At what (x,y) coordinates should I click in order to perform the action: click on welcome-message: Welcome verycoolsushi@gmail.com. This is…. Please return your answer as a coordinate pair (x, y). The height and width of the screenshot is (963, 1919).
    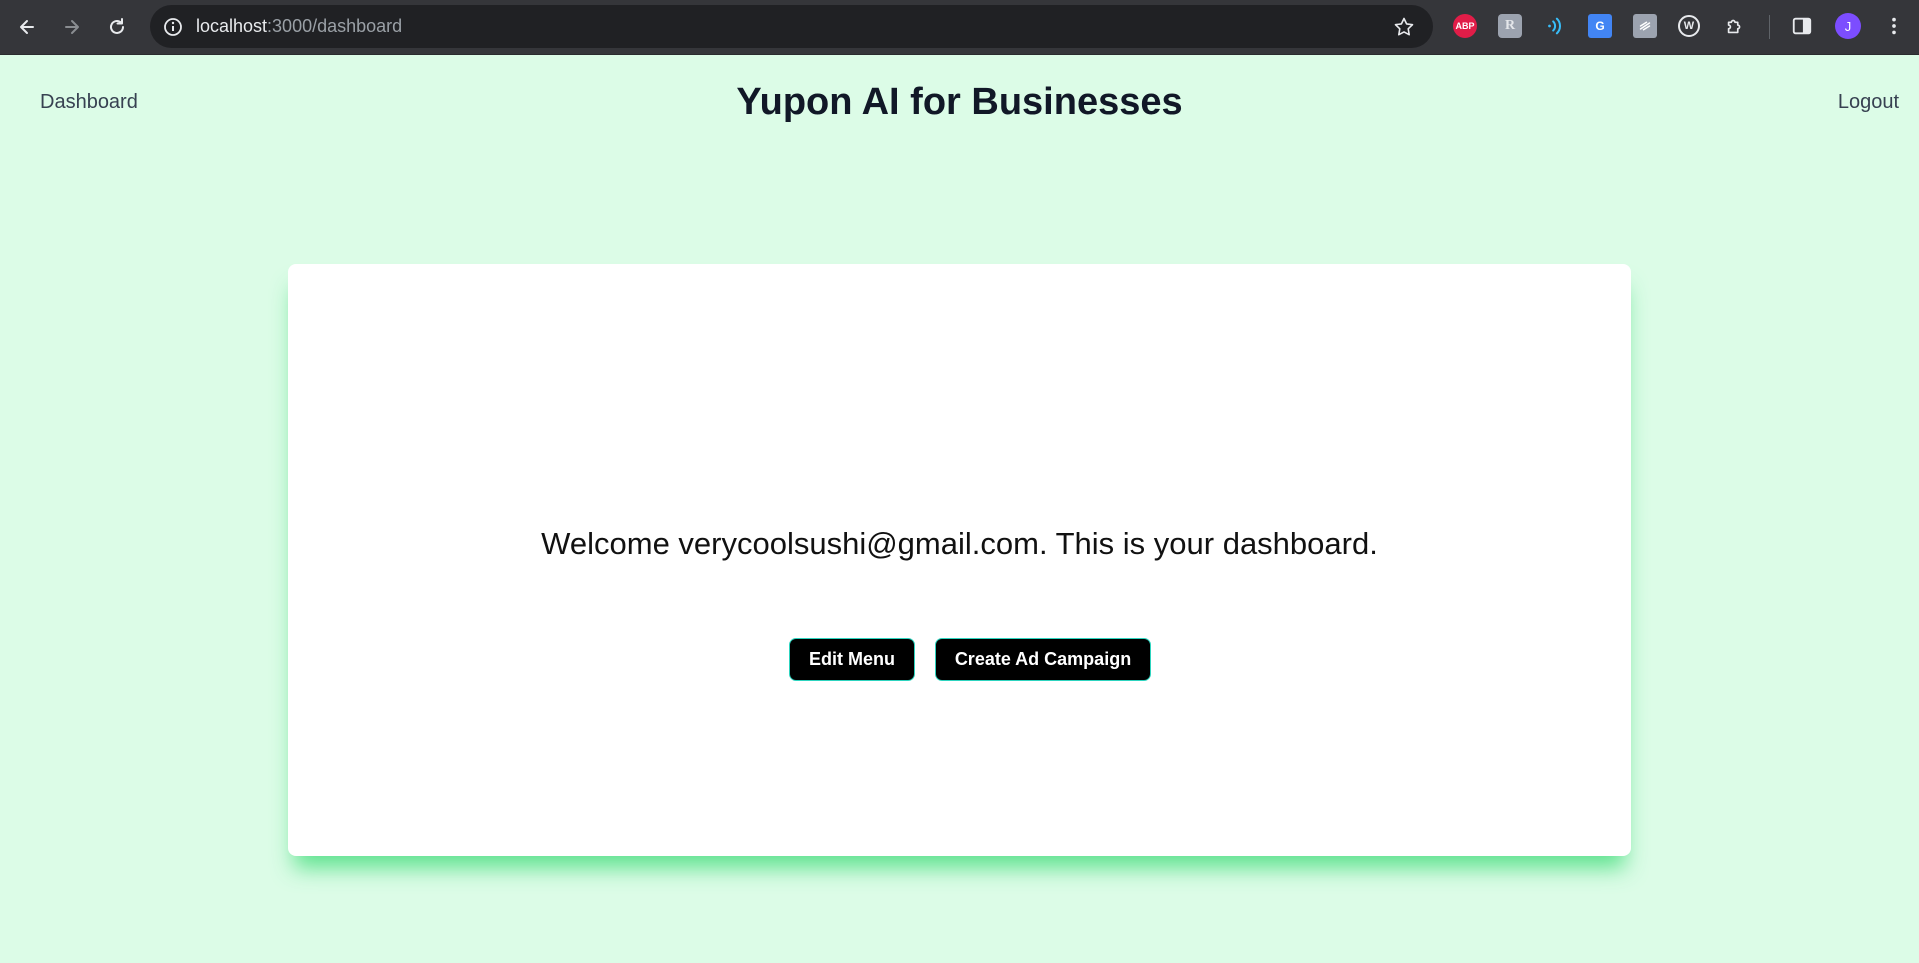
    Looking at the image, I should click on (959, 543).